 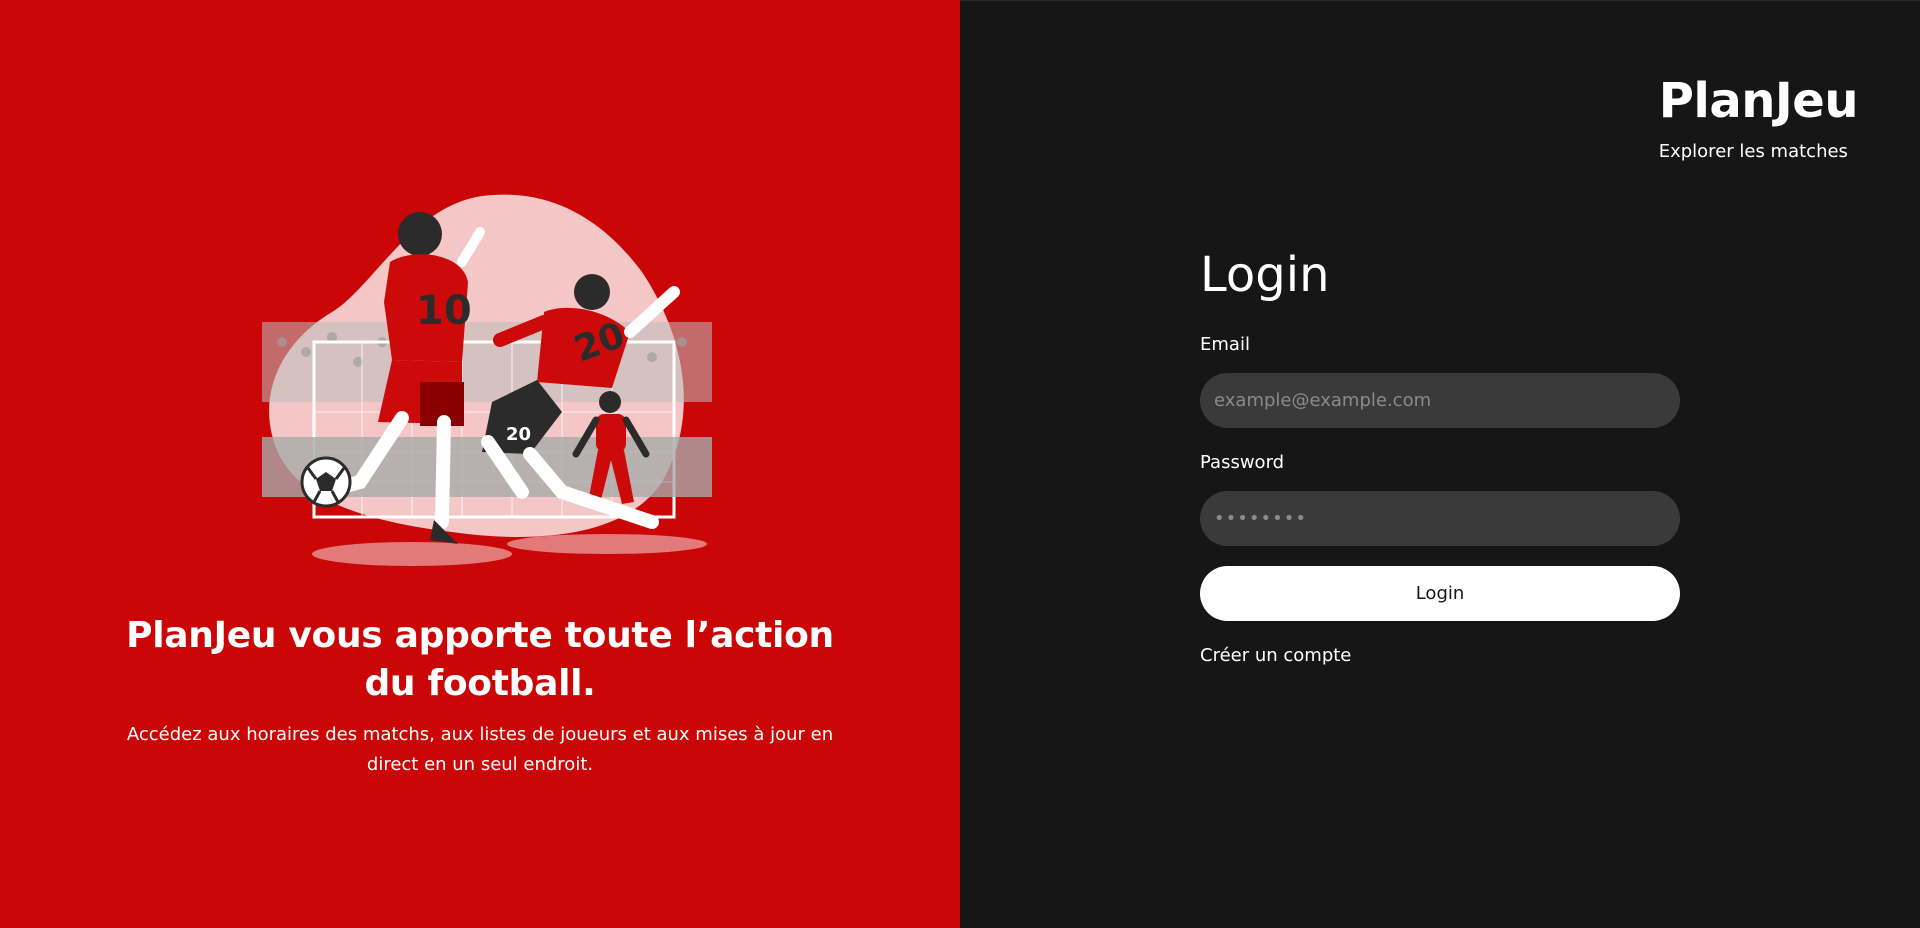 What do you see at coordinates (1440, 518) in the screenshot?
I see `password-field` at bounding box center [1440, 518].